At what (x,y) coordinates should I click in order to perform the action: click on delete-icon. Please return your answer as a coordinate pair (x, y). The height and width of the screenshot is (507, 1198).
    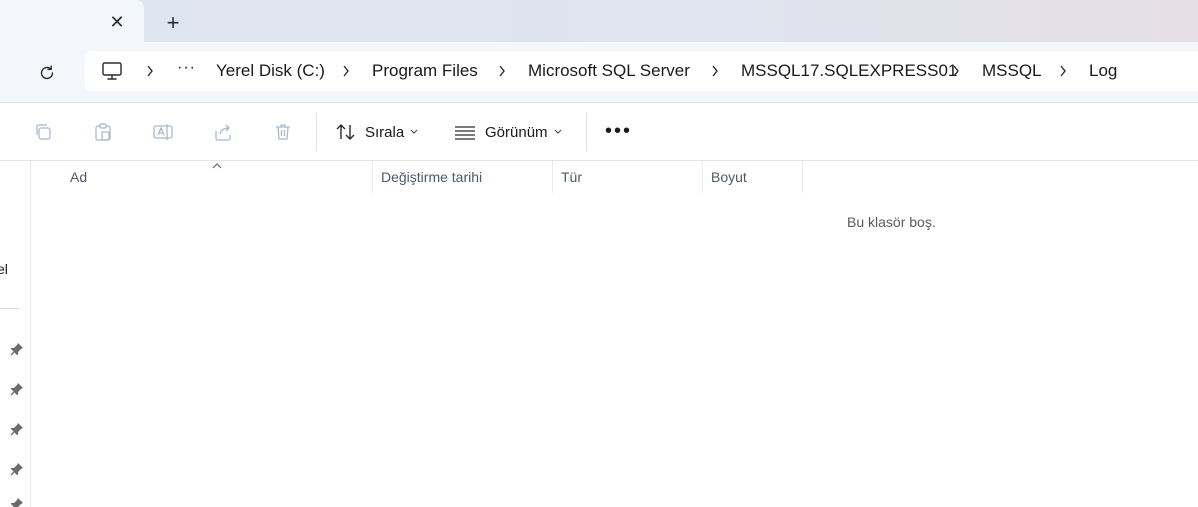
    Looking at the image, I should click on (283, 132).